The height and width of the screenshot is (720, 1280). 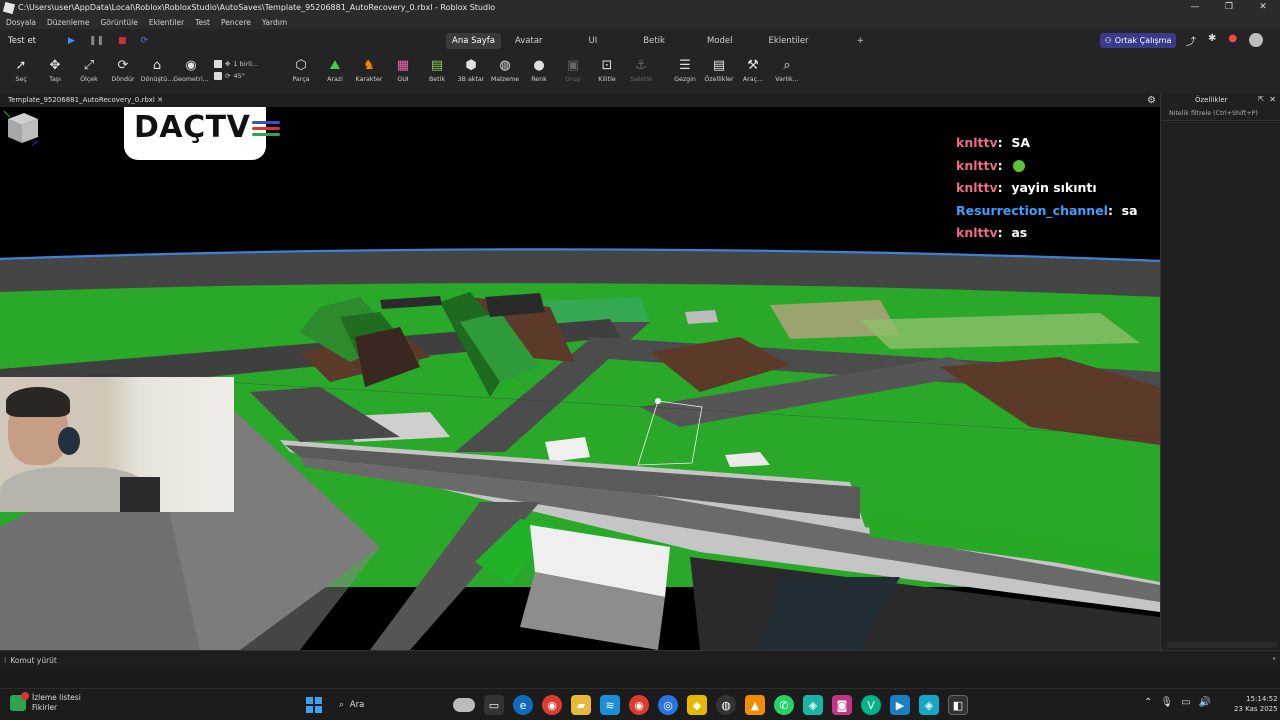 I want to click on edge-browser-icon: e, so click(x=523, y=705).